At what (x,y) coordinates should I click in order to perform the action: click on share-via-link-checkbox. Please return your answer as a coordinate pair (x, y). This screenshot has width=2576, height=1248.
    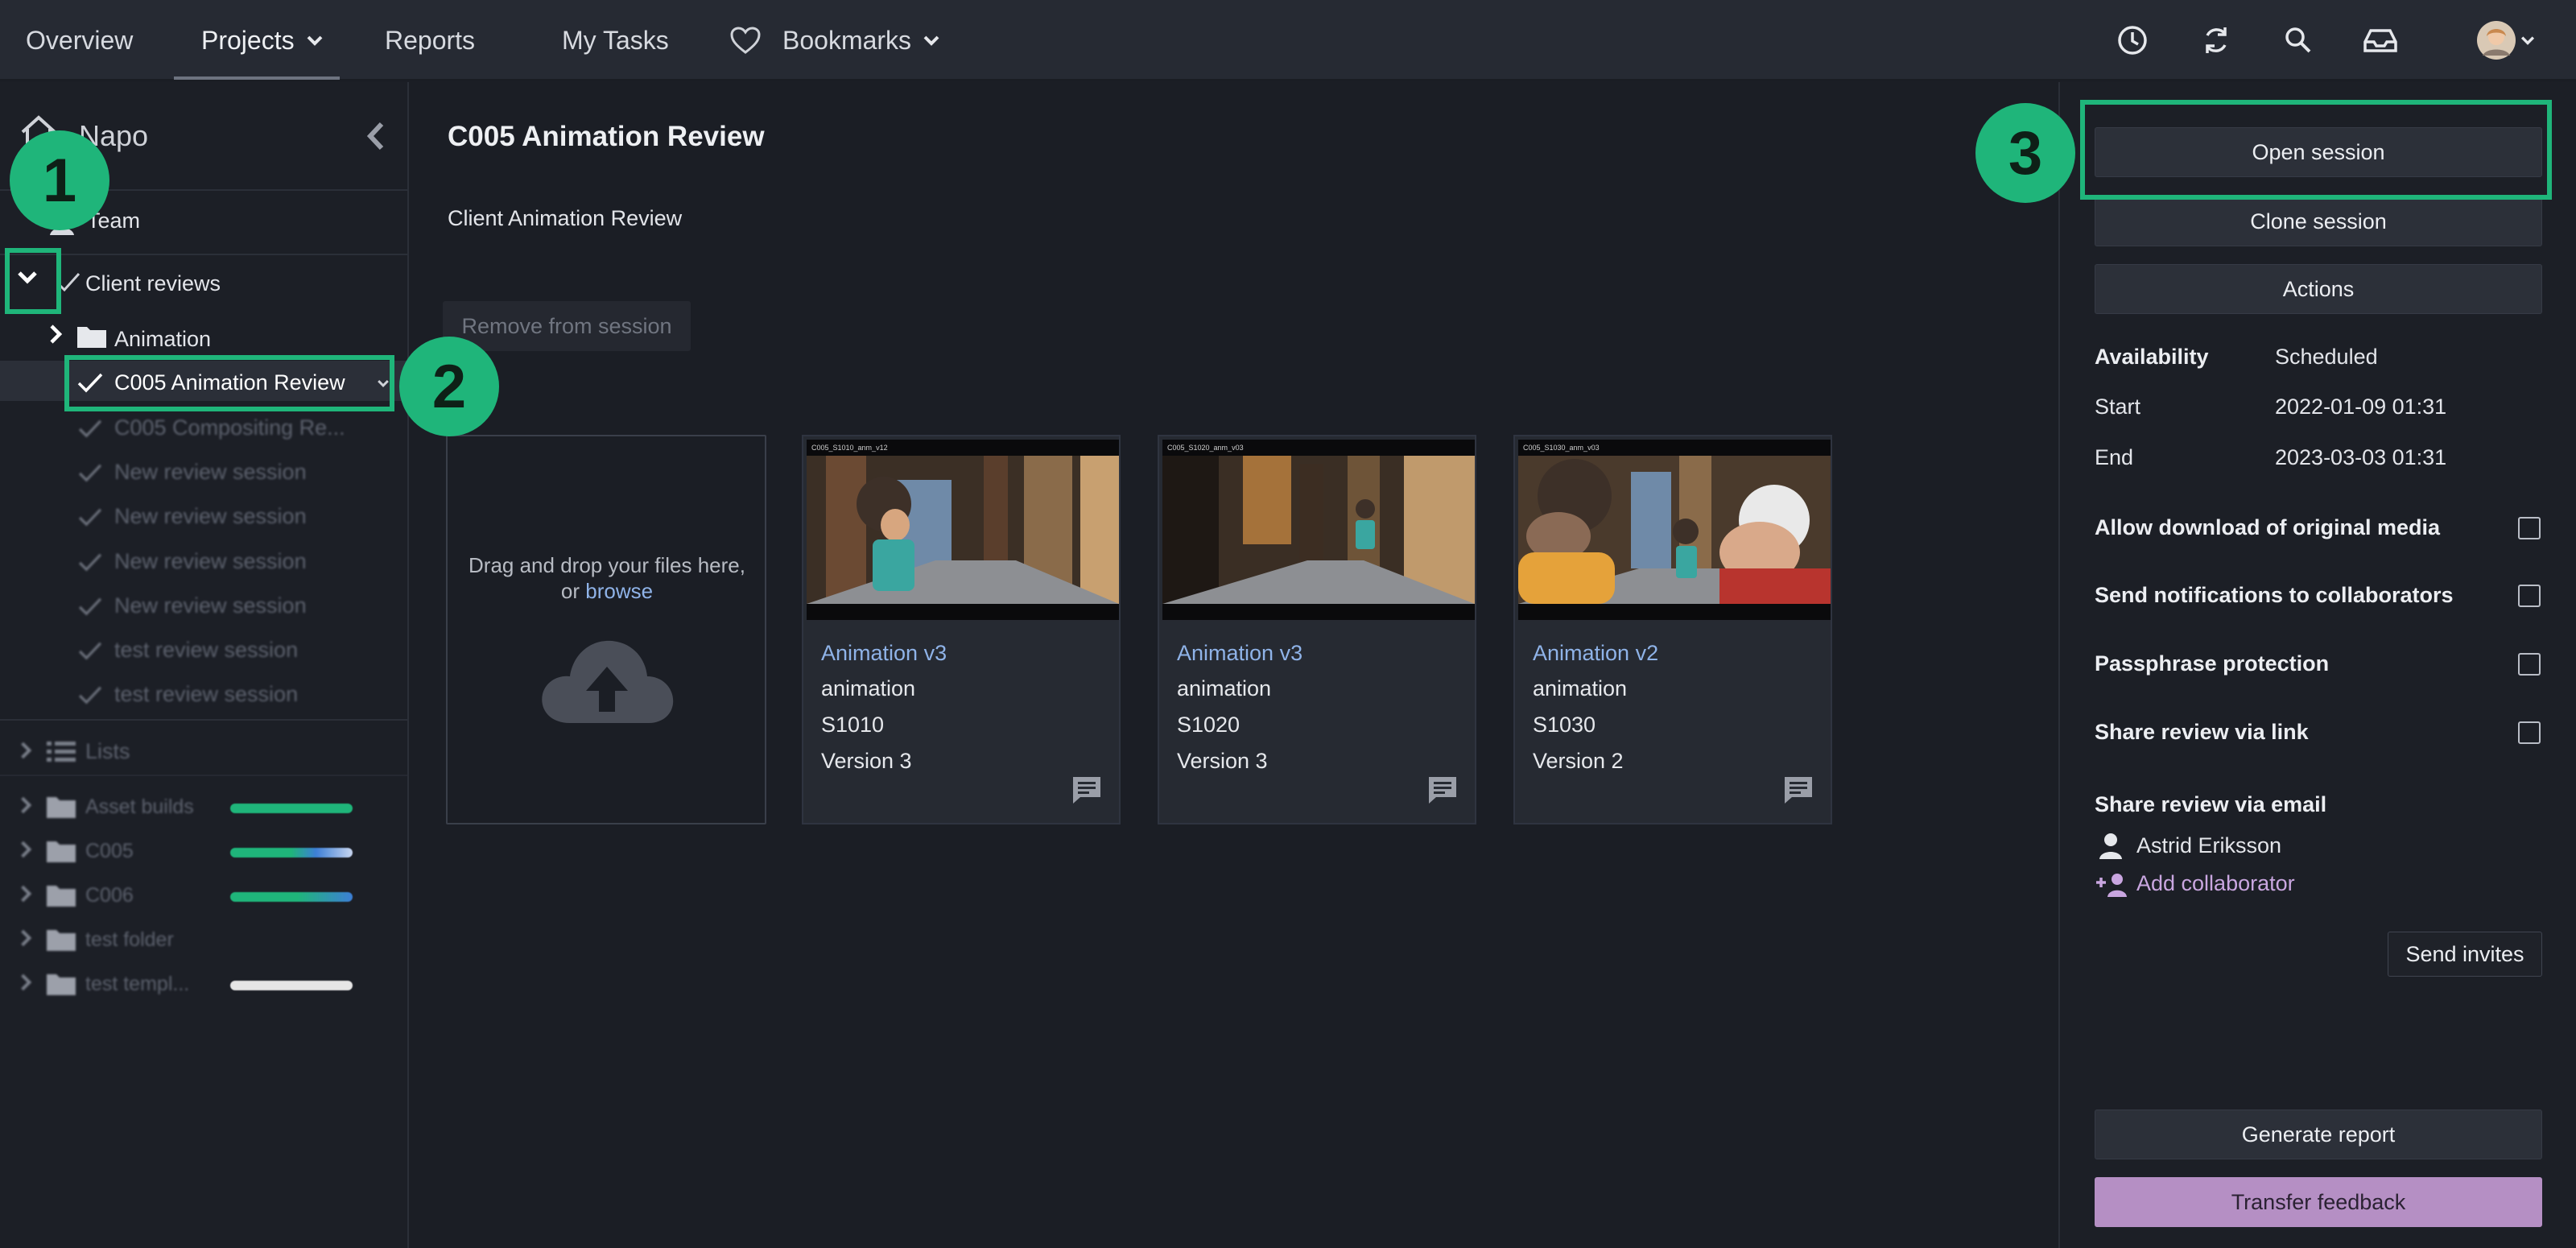
    Looking at the image, I should click on (2529, 732).